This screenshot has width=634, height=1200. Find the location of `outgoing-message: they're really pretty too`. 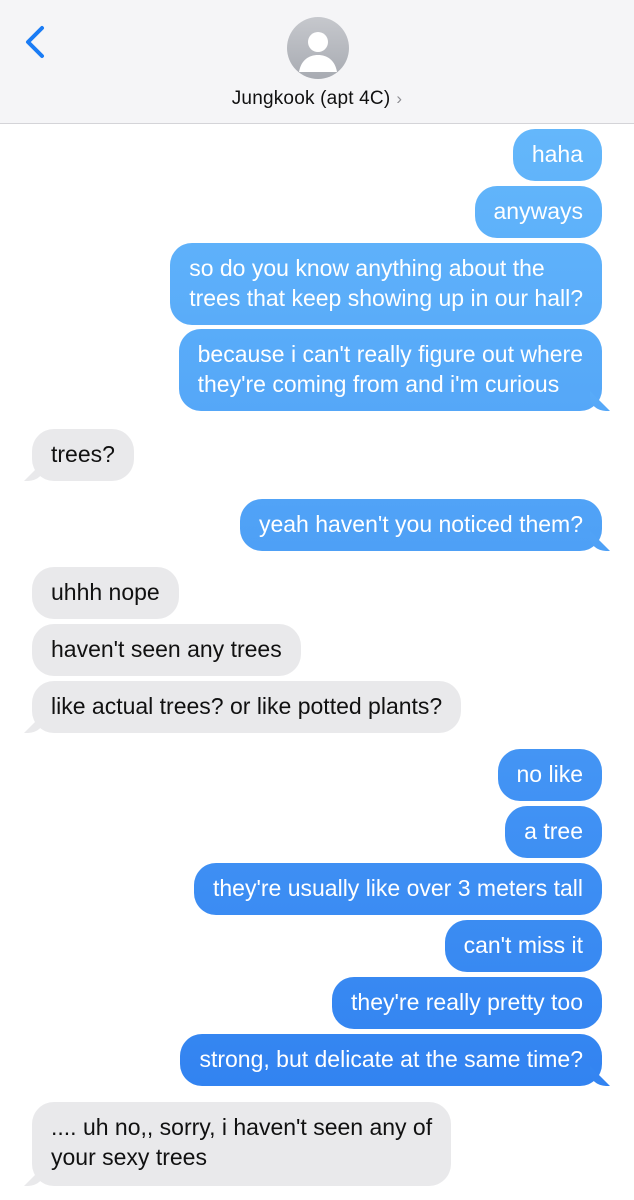

outgoing-message: they're really pretty too is located at coordinates (467, 1003).